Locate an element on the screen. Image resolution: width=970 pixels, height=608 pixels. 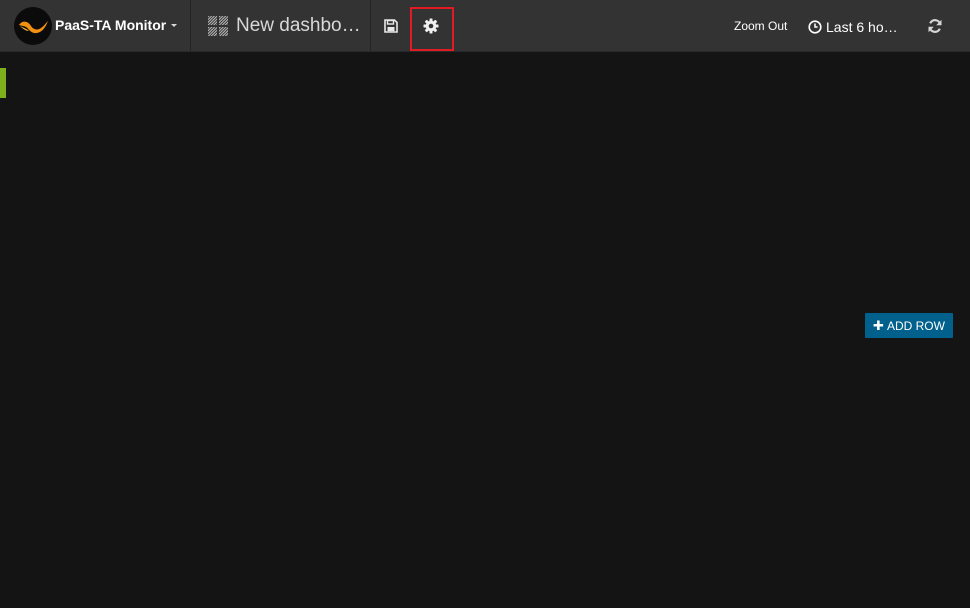
save-icon is located at coordinates (391, 26).